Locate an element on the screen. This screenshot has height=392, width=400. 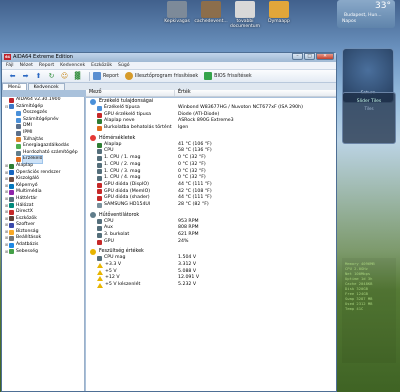
tree-item-szoftver: ⊞ Szoftver is located at coordinates (43, 225).